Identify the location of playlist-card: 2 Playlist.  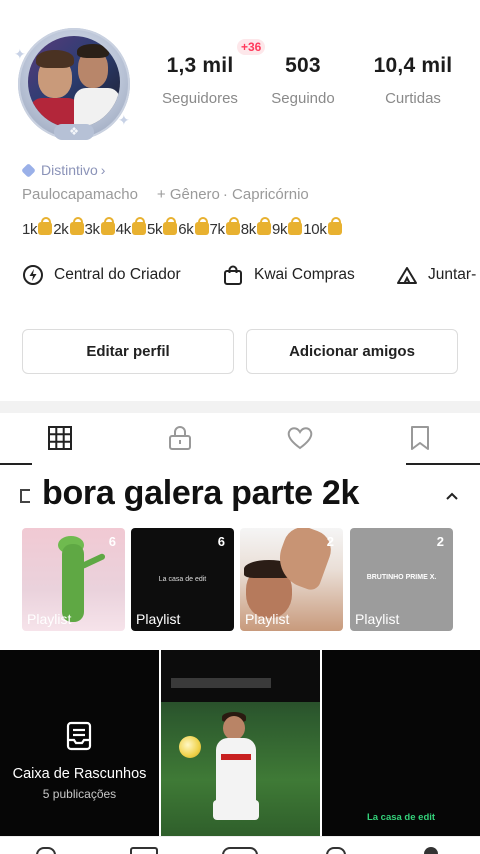
(291, 579).